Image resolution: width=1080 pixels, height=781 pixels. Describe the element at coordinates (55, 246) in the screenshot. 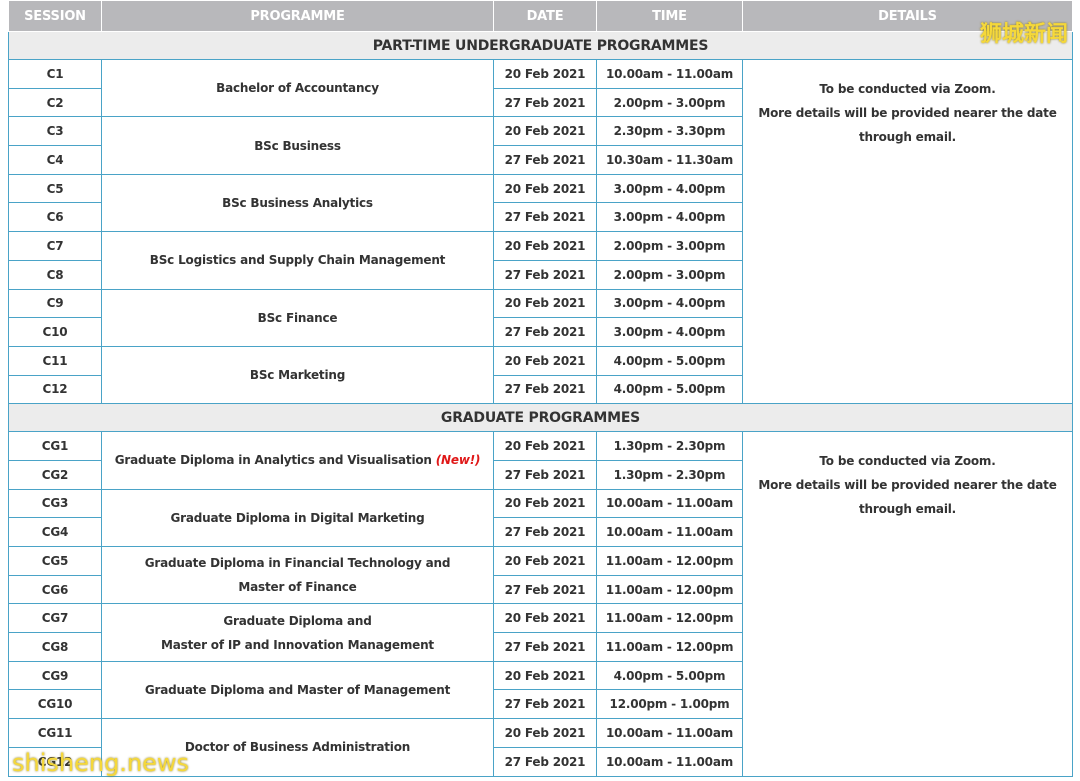

I see `session-cell: C7` at that location.